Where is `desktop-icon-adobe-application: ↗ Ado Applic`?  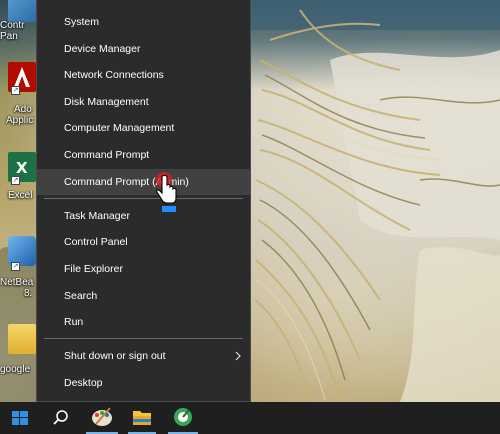 desktop-icon-adobe-application: ↗ Ado Applic is located at coordinates (20, 95).